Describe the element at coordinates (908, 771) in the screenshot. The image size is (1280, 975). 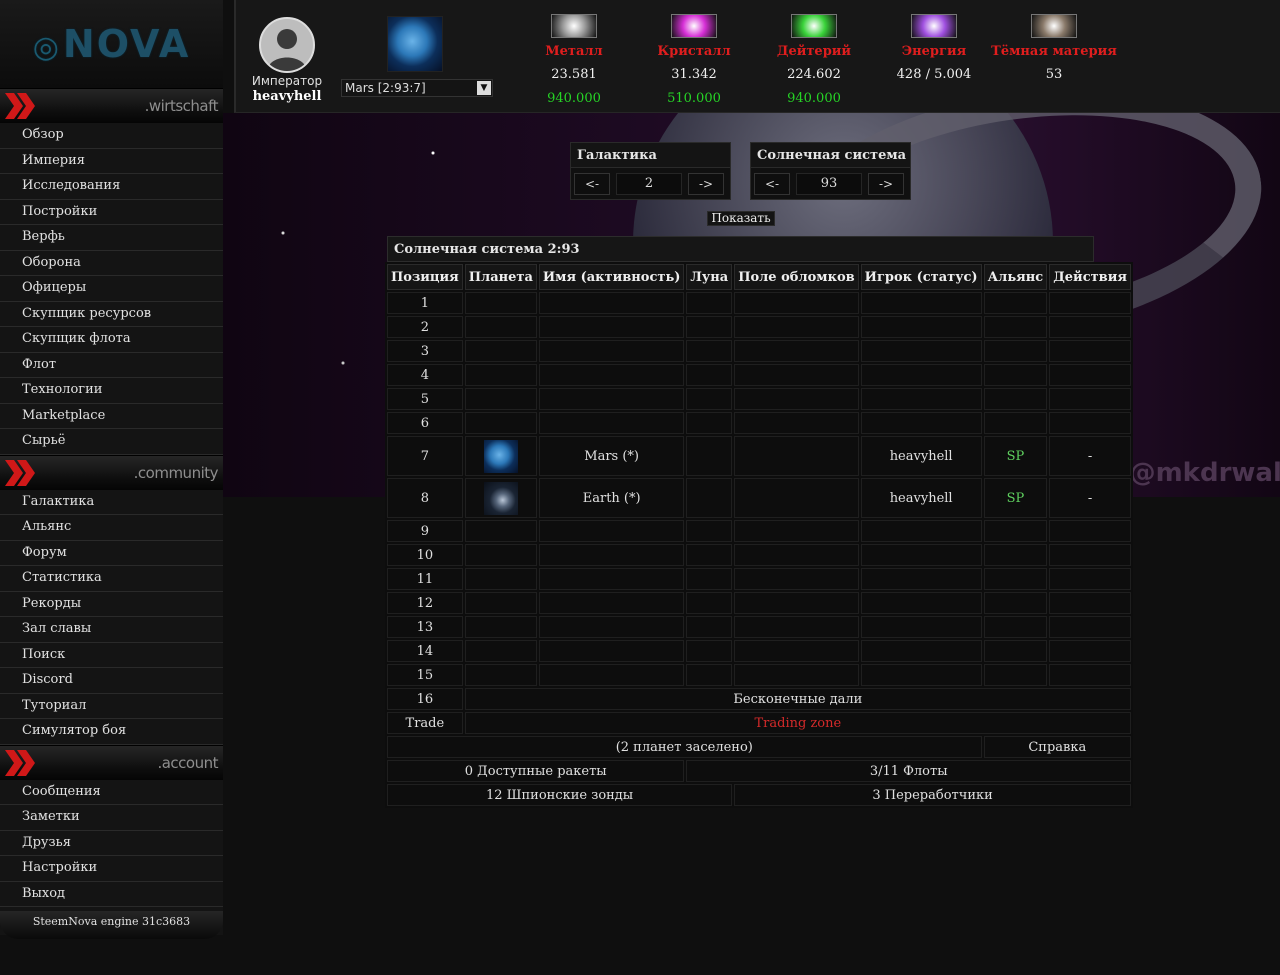
I see `fleets-count: 3/11 Флоты` at that location.